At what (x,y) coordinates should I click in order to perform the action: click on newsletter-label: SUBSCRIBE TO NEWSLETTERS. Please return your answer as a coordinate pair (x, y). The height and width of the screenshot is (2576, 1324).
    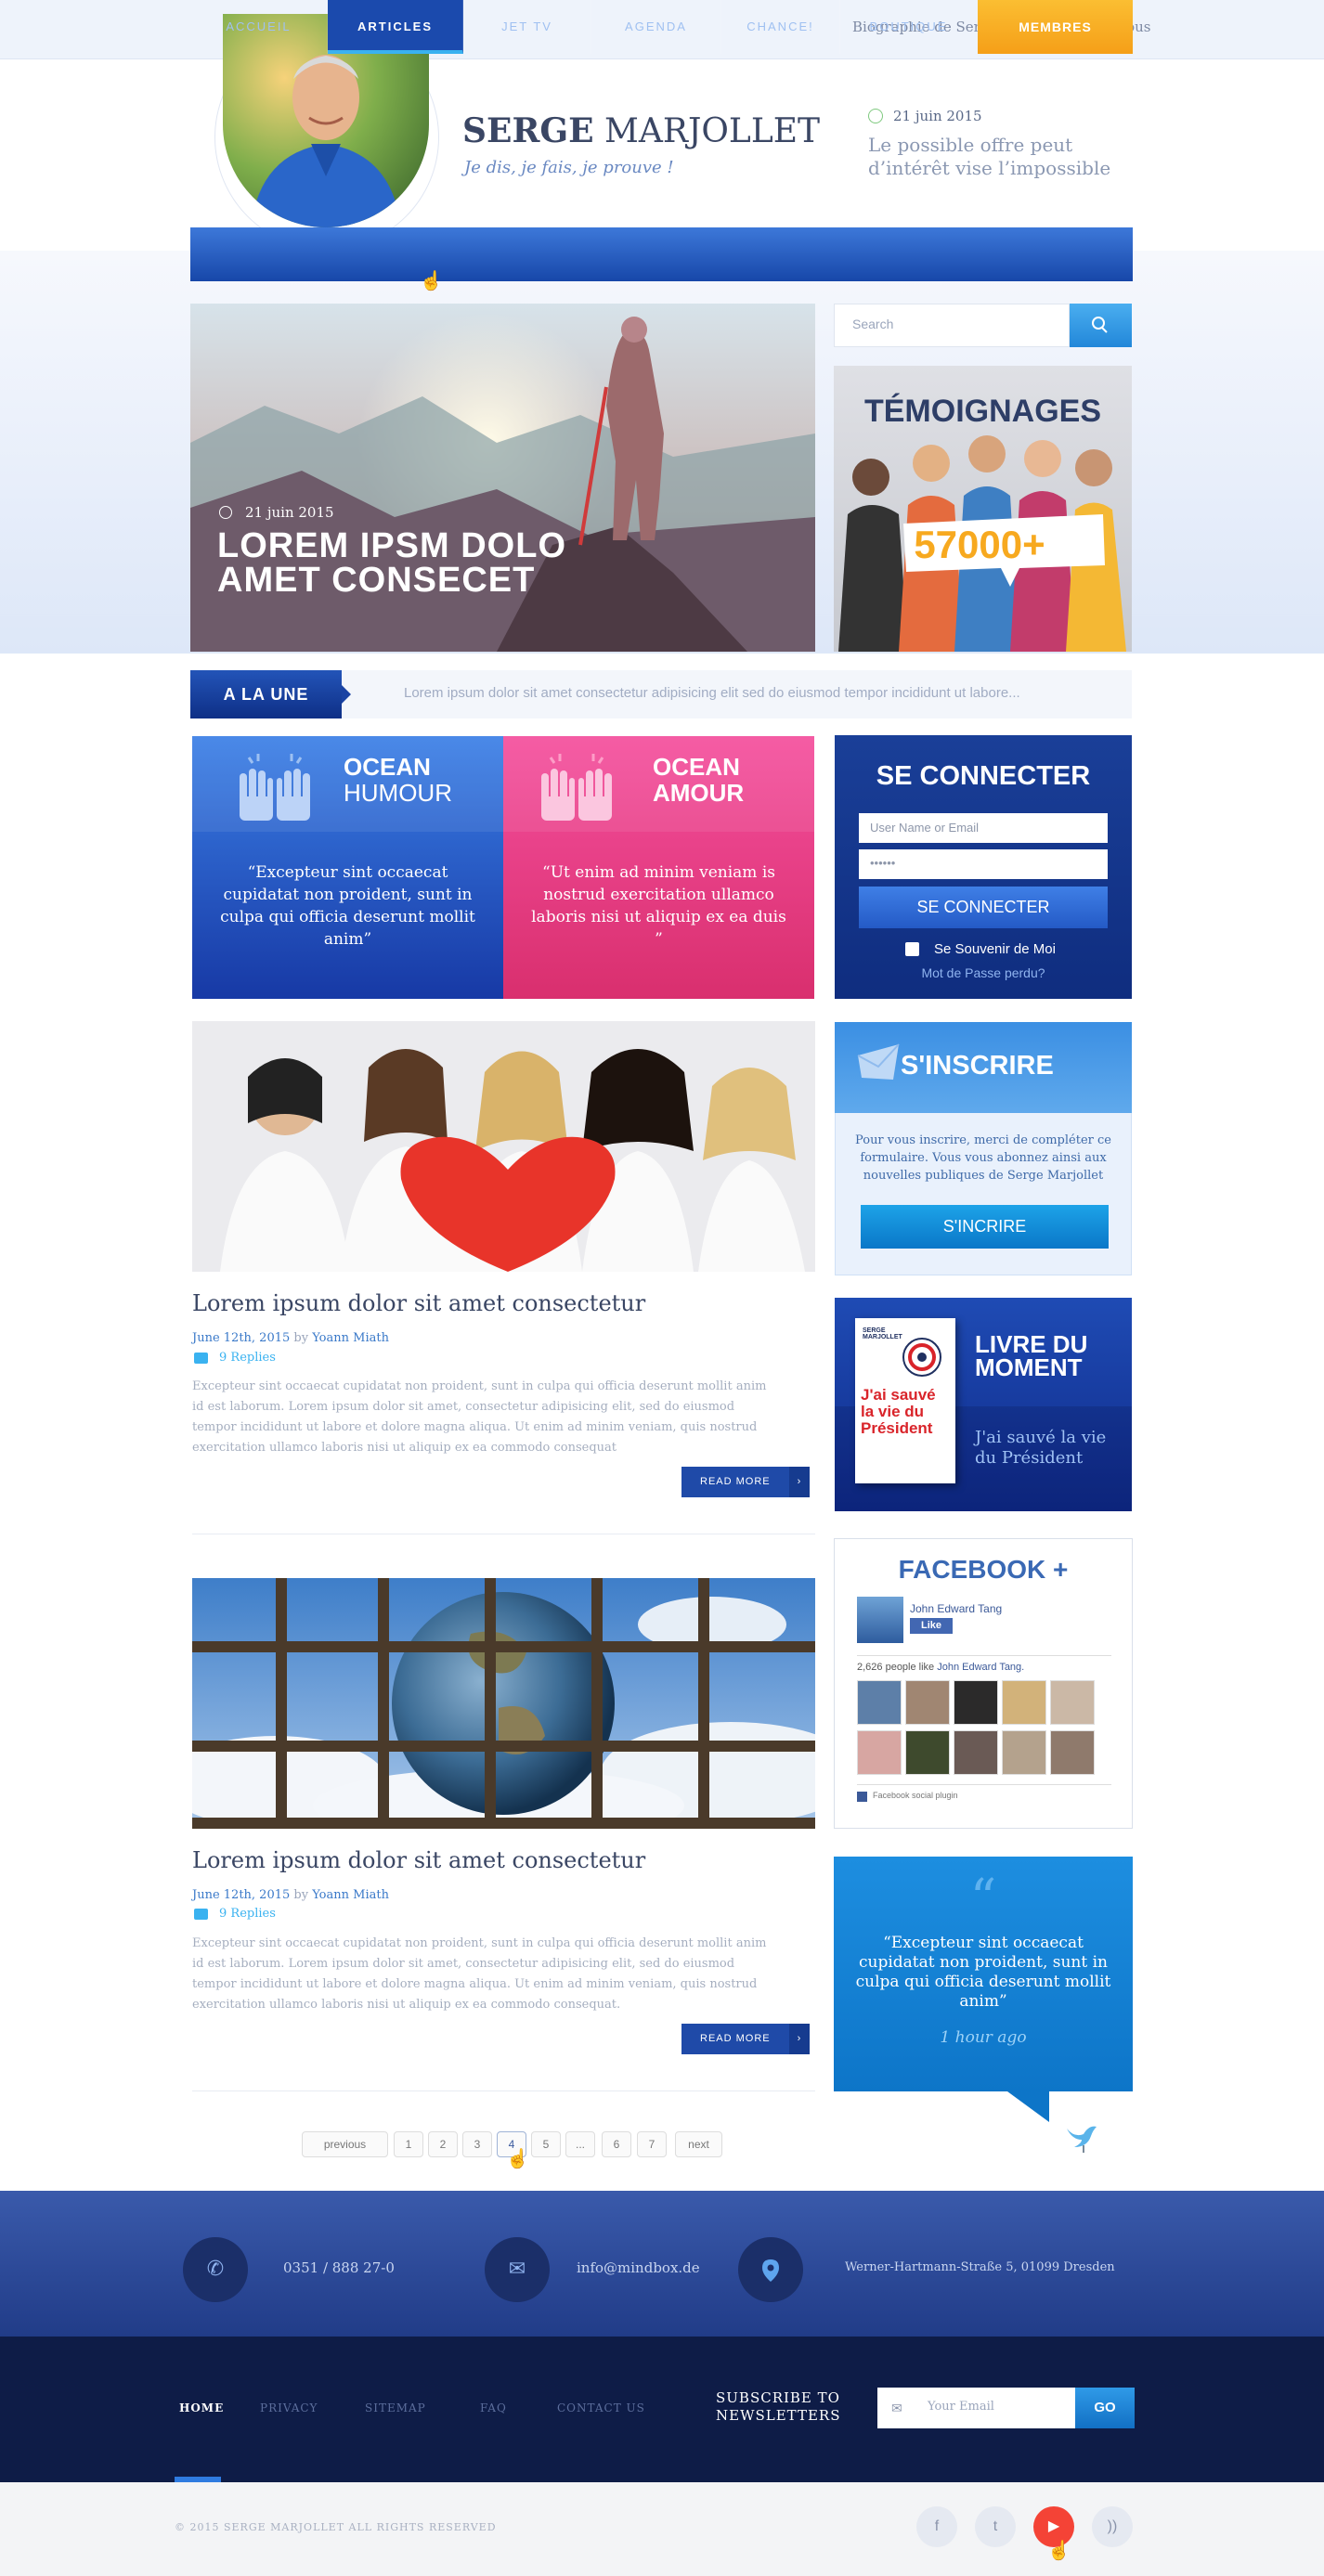
    Looking at the image, I should click on (778, 2406).